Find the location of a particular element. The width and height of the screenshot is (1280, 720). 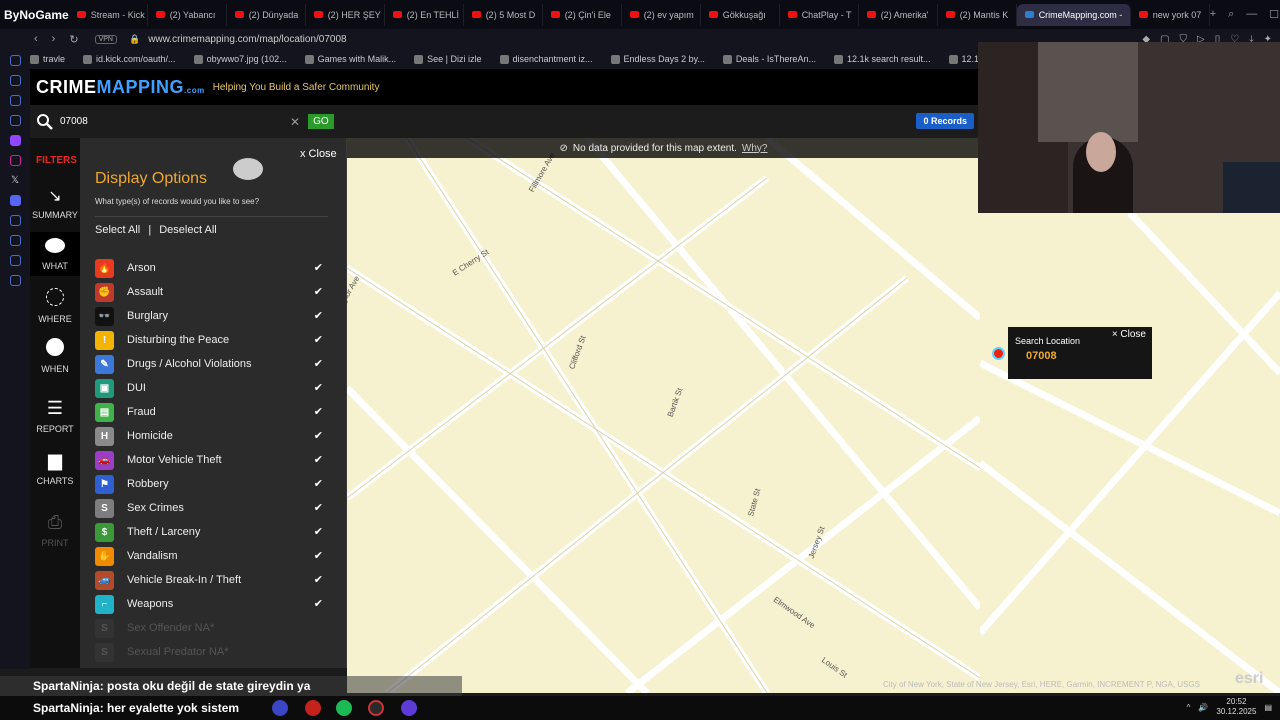

chevron-up-icon: ^ is located at coordinates (1189, 707).